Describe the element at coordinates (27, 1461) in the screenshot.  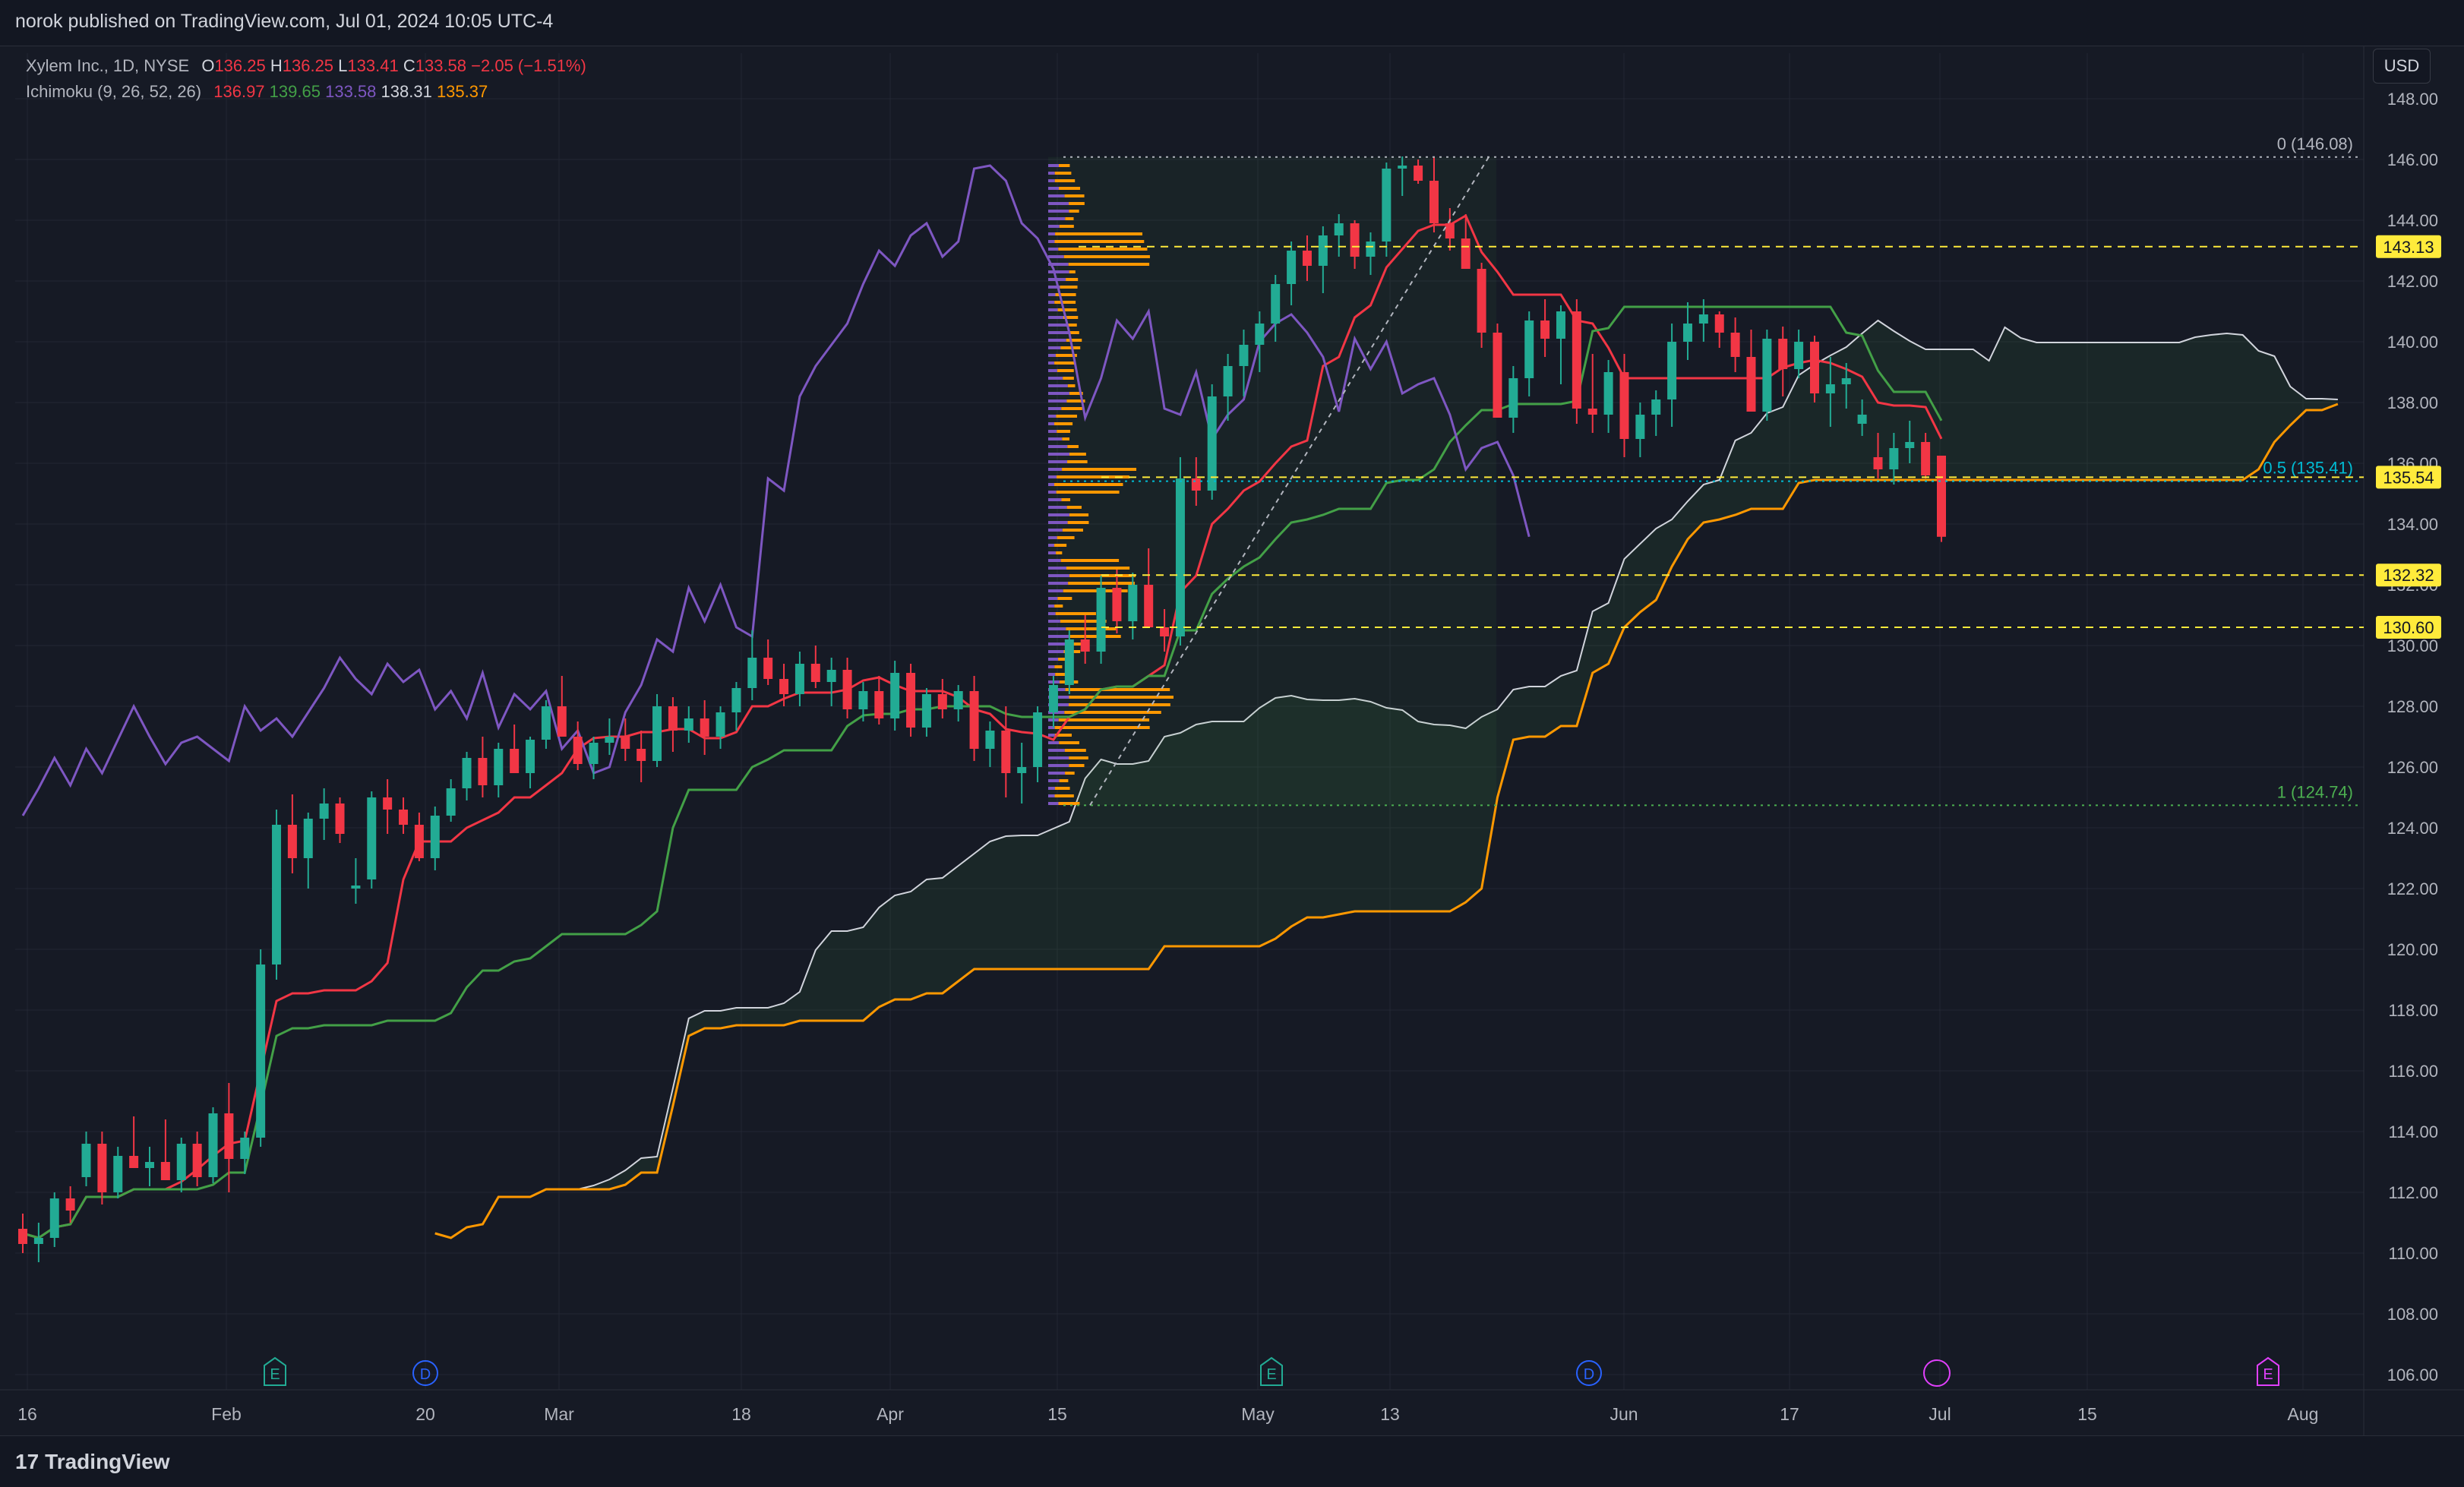
I see `tv-logo-icon: 17` at that location.